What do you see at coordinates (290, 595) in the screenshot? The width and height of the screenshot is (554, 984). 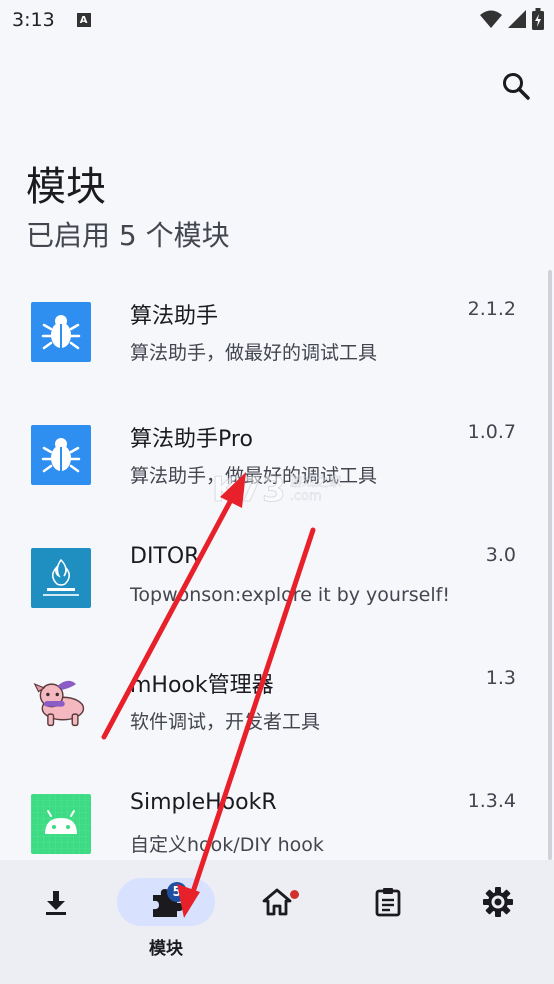 I see `module-description: Topwonson:explore it by yourself!` at bounding box center [290, 595].